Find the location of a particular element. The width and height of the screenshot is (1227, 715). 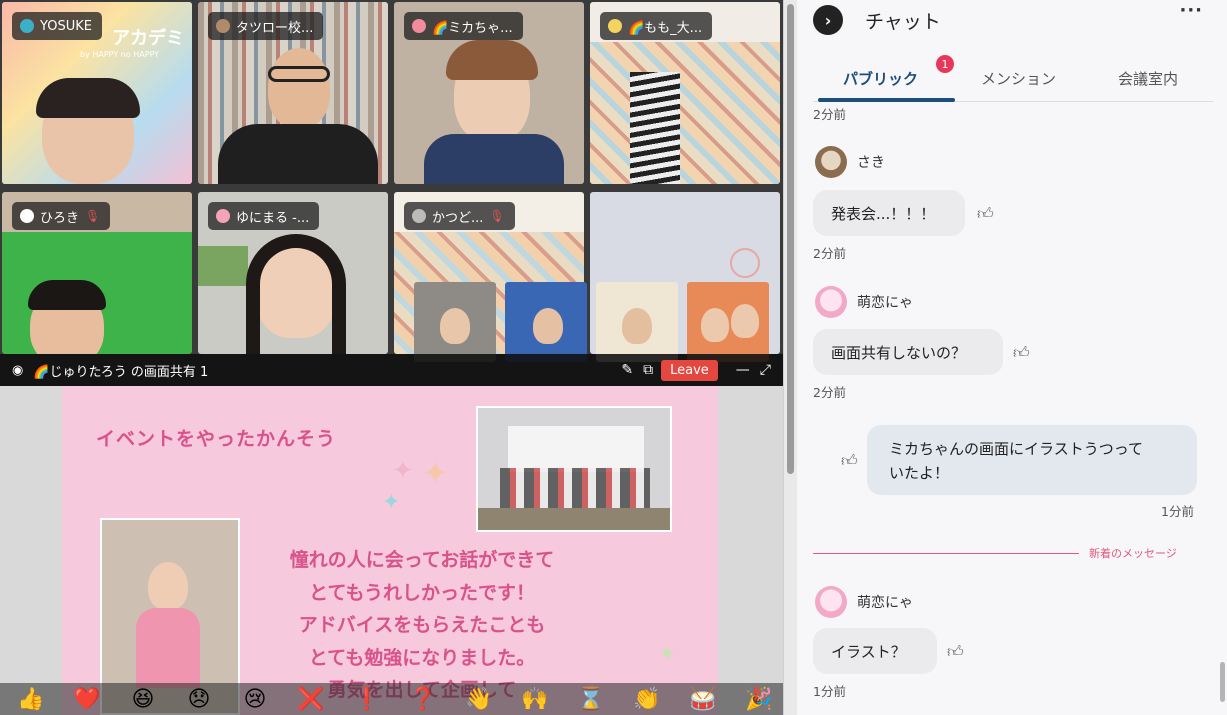

disappointed-reaction: 😞 is located at coordinates (199, 699).